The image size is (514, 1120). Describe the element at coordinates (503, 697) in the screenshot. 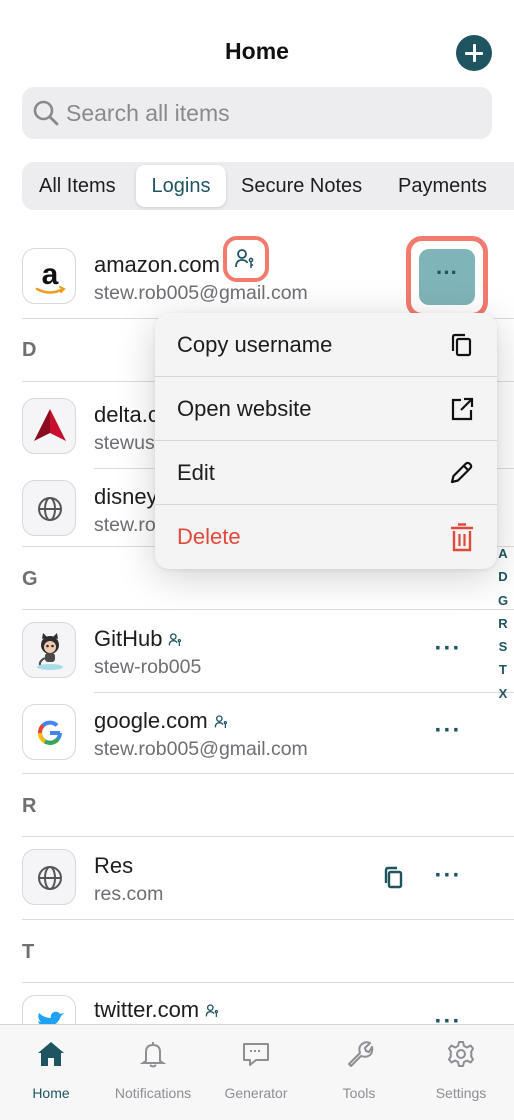

I see `index-letter: X` at that location.